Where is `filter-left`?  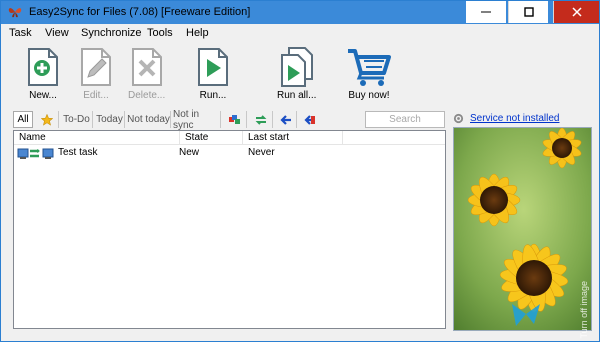 filter-left is located at coordinates (286, 119).